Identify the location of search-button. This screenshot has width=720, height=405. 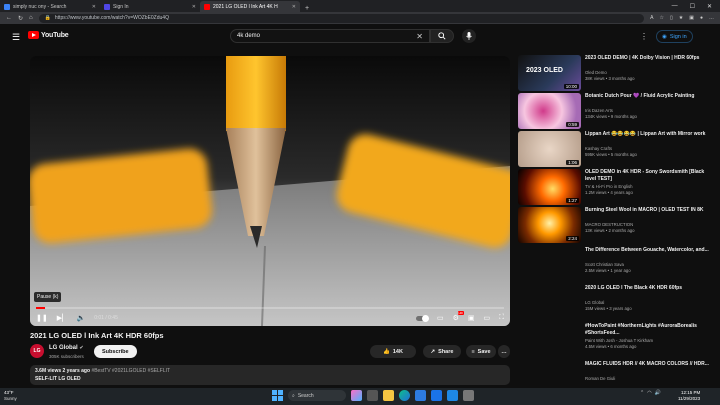
(442, 36).